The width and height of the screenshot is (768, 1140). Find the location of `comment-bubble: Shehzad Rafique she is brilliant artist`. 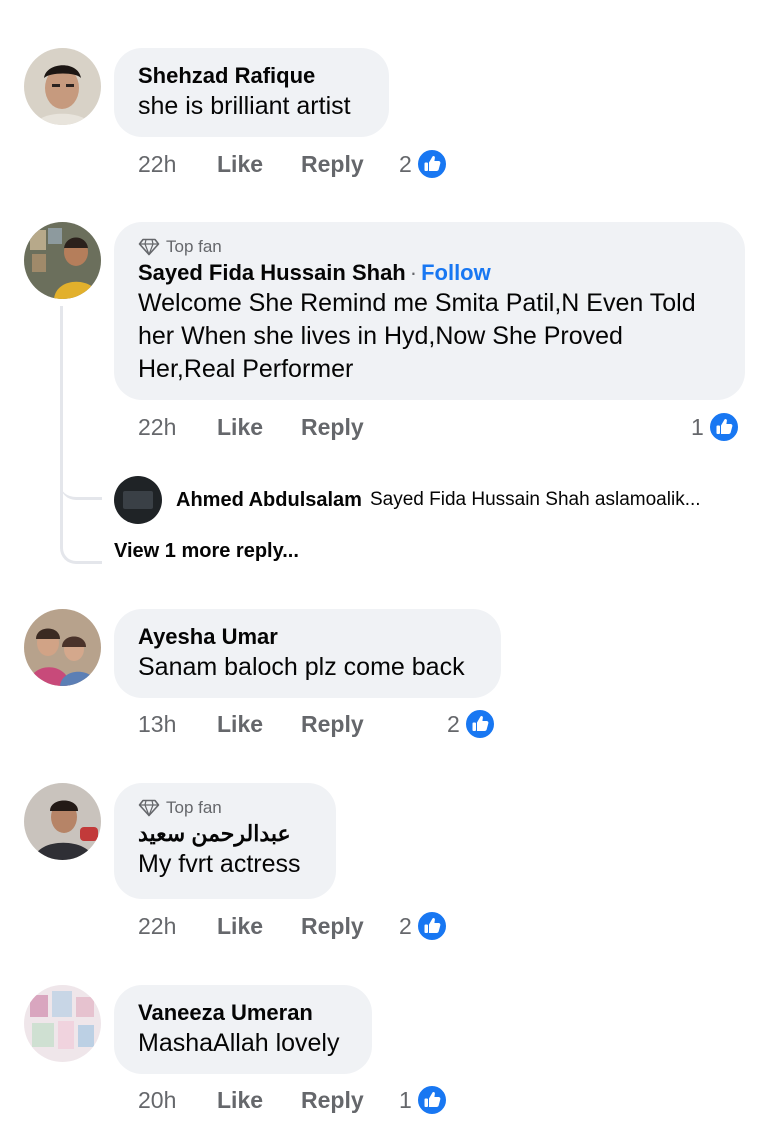

comment-bubble: Shehzad Rafique she is brilliant artist is located at coordinates (251, 92).